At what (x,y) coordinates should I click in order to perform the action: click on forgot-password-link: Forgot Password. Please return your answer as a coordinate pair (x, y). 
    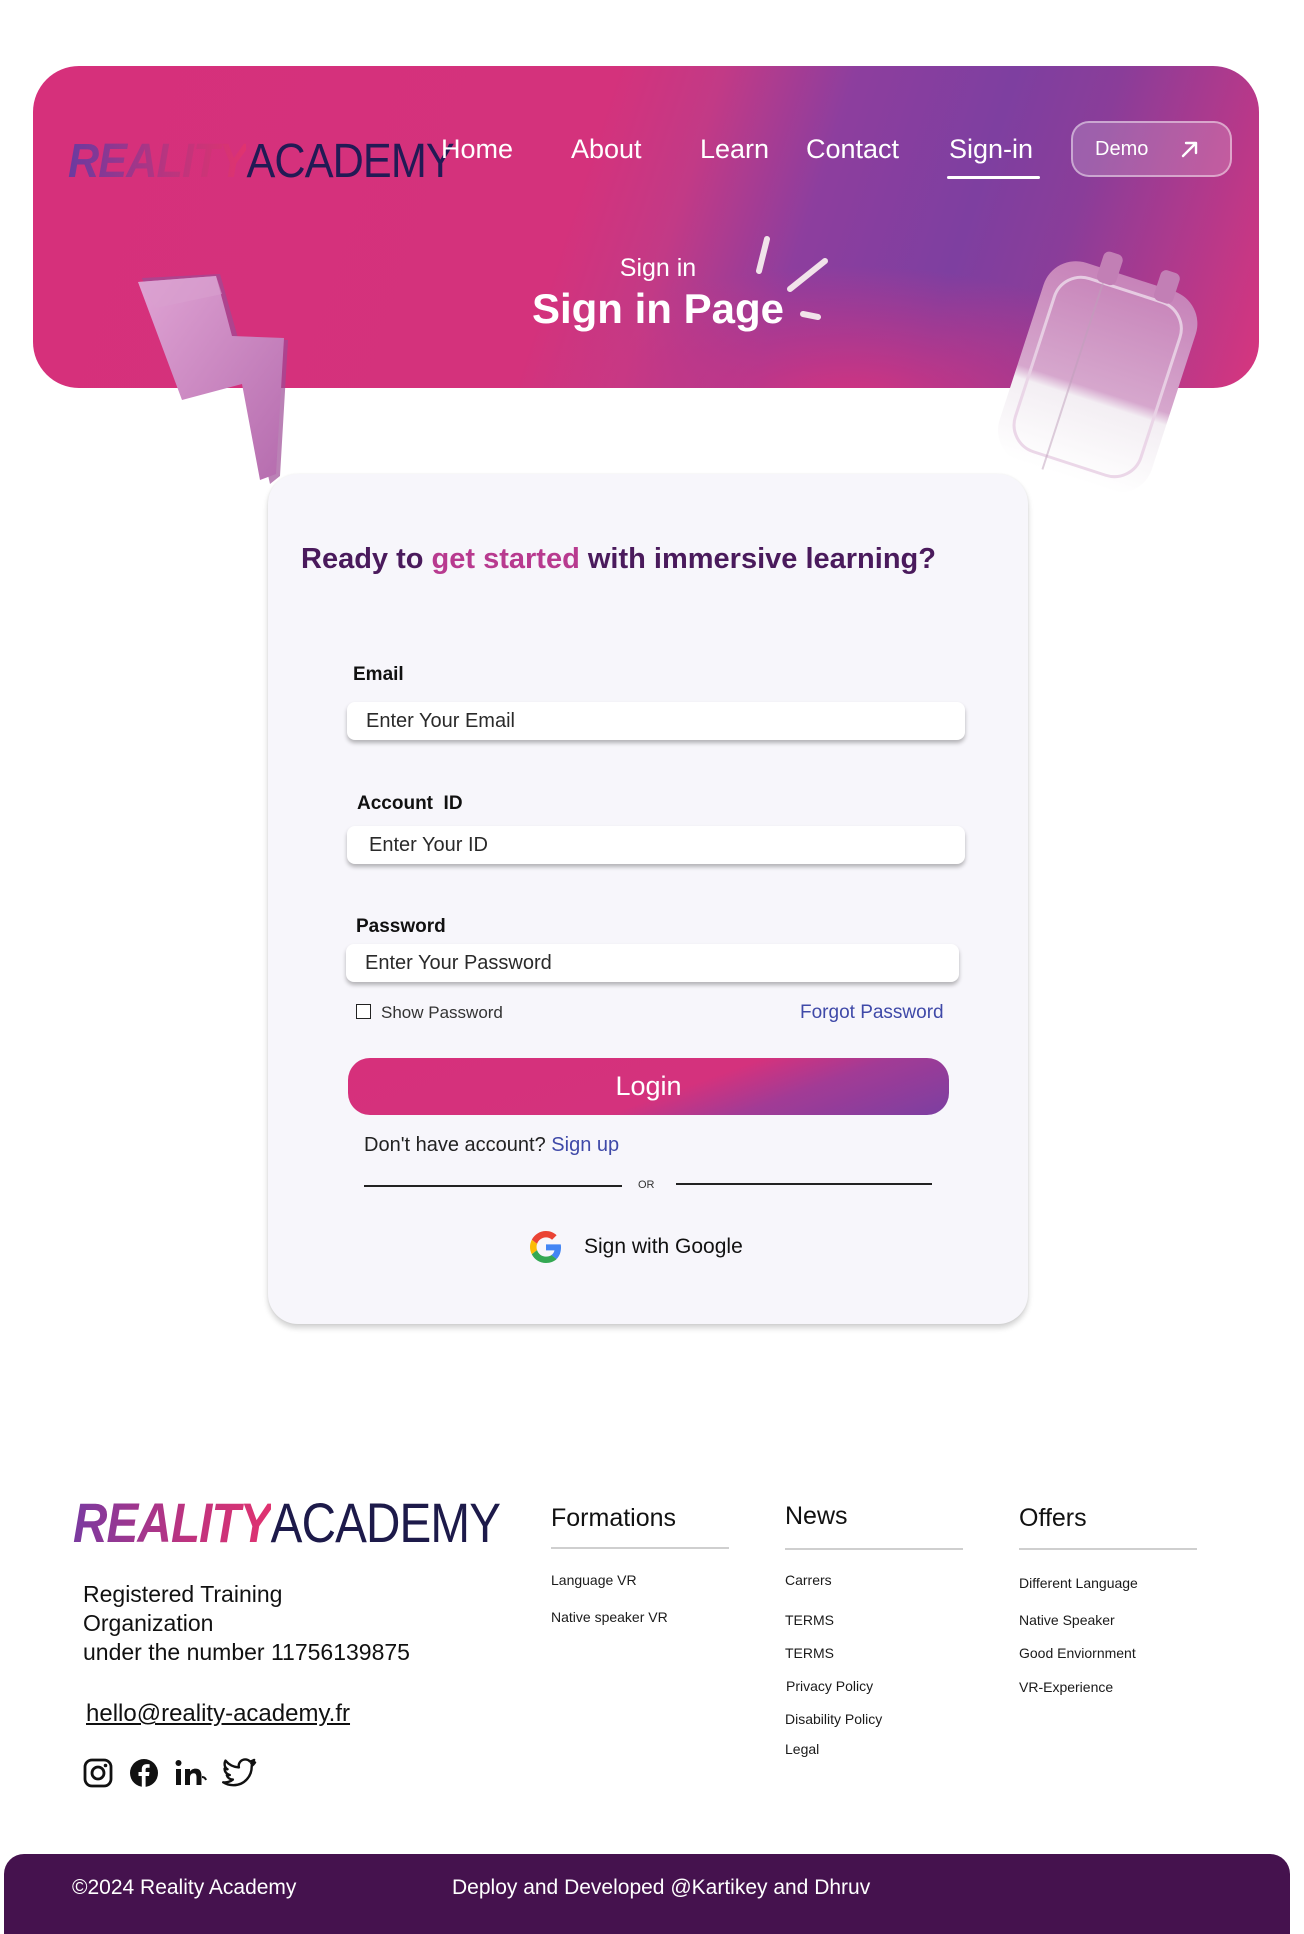
    Looking at the image, I should click on (872, 1013).